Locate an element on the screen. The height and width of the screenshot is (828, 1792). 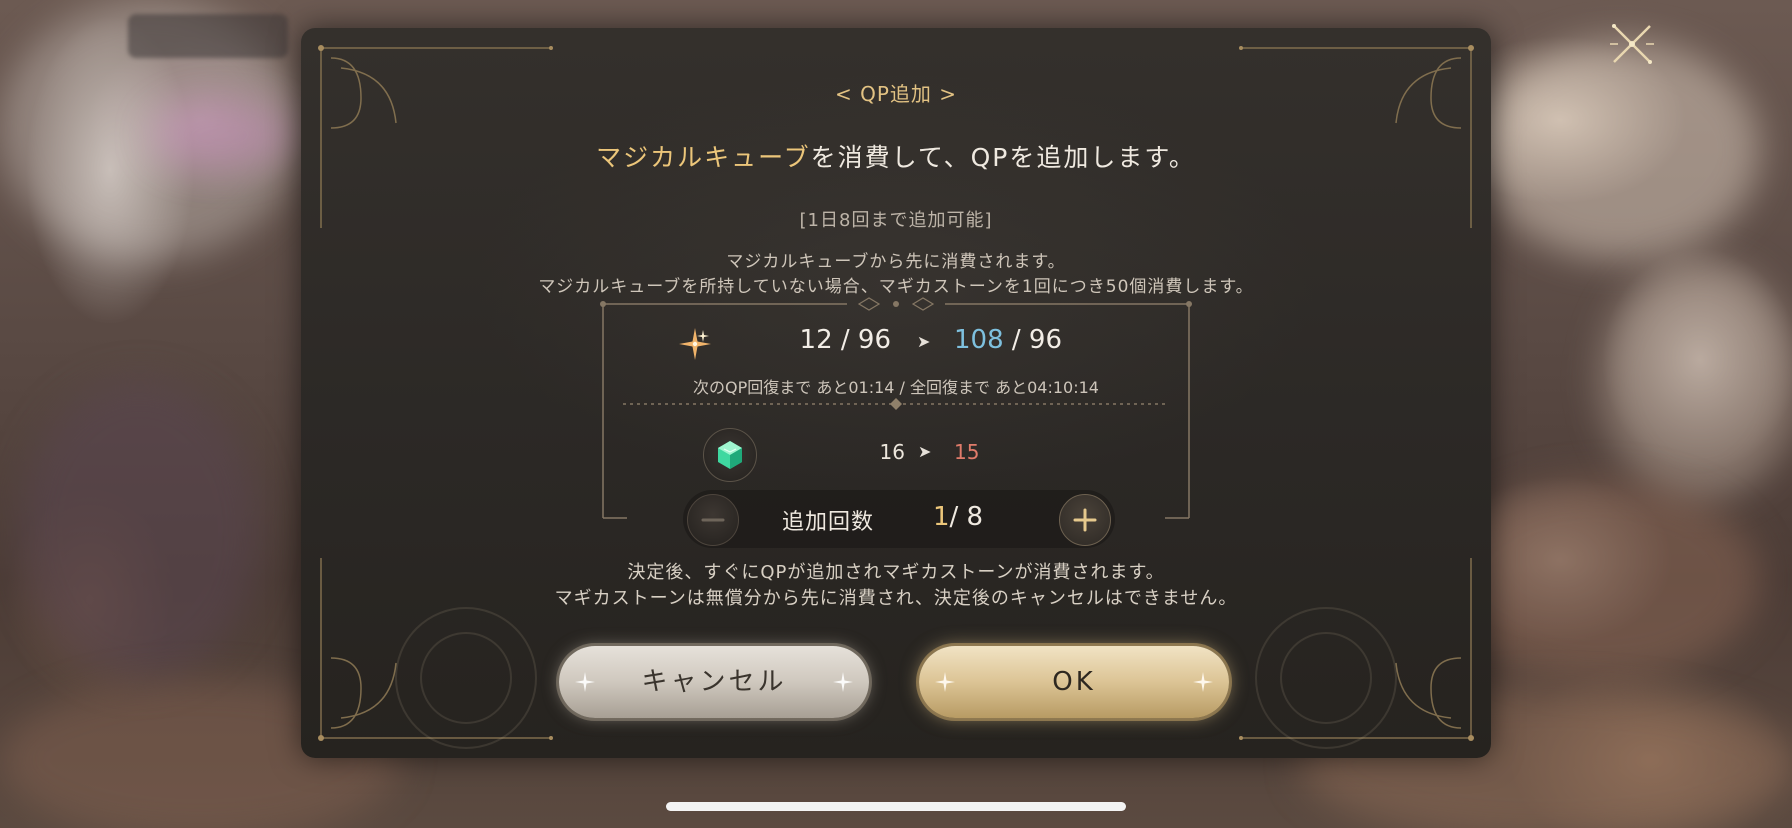
qp-max-value: / 96 is located at coordinates (1033, 340).